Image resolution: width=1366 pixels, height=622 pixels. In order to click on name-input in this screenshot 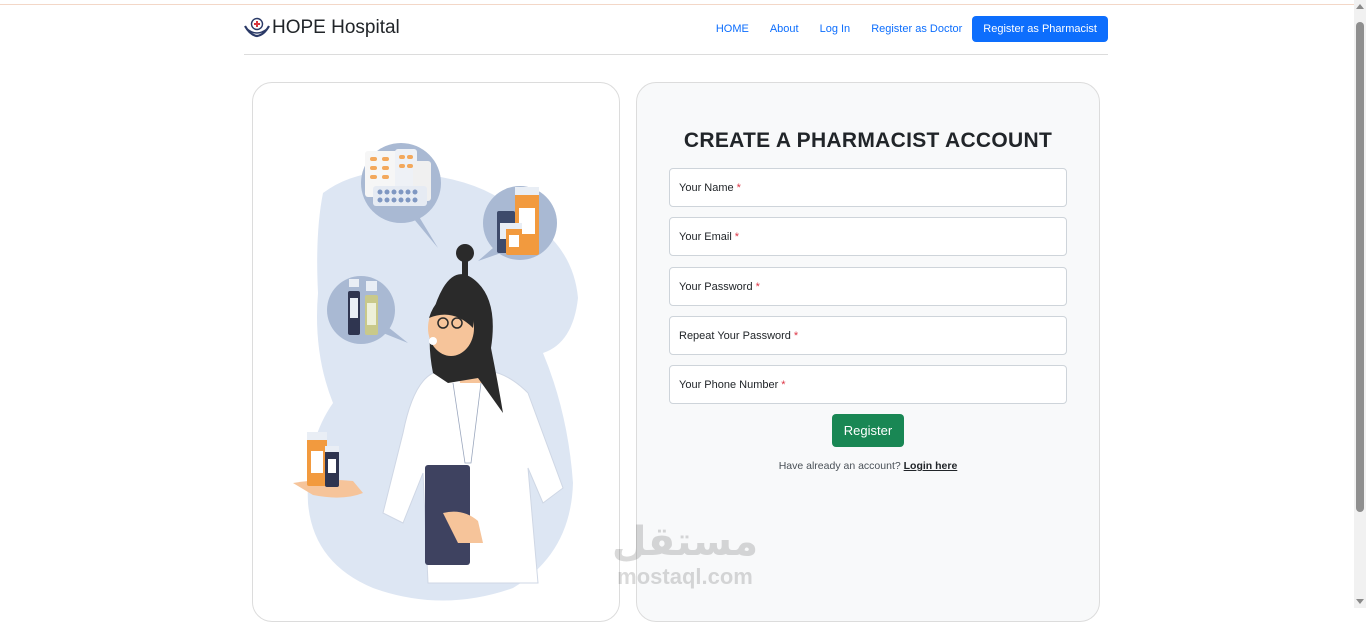, I will do `click(868, 187)`.